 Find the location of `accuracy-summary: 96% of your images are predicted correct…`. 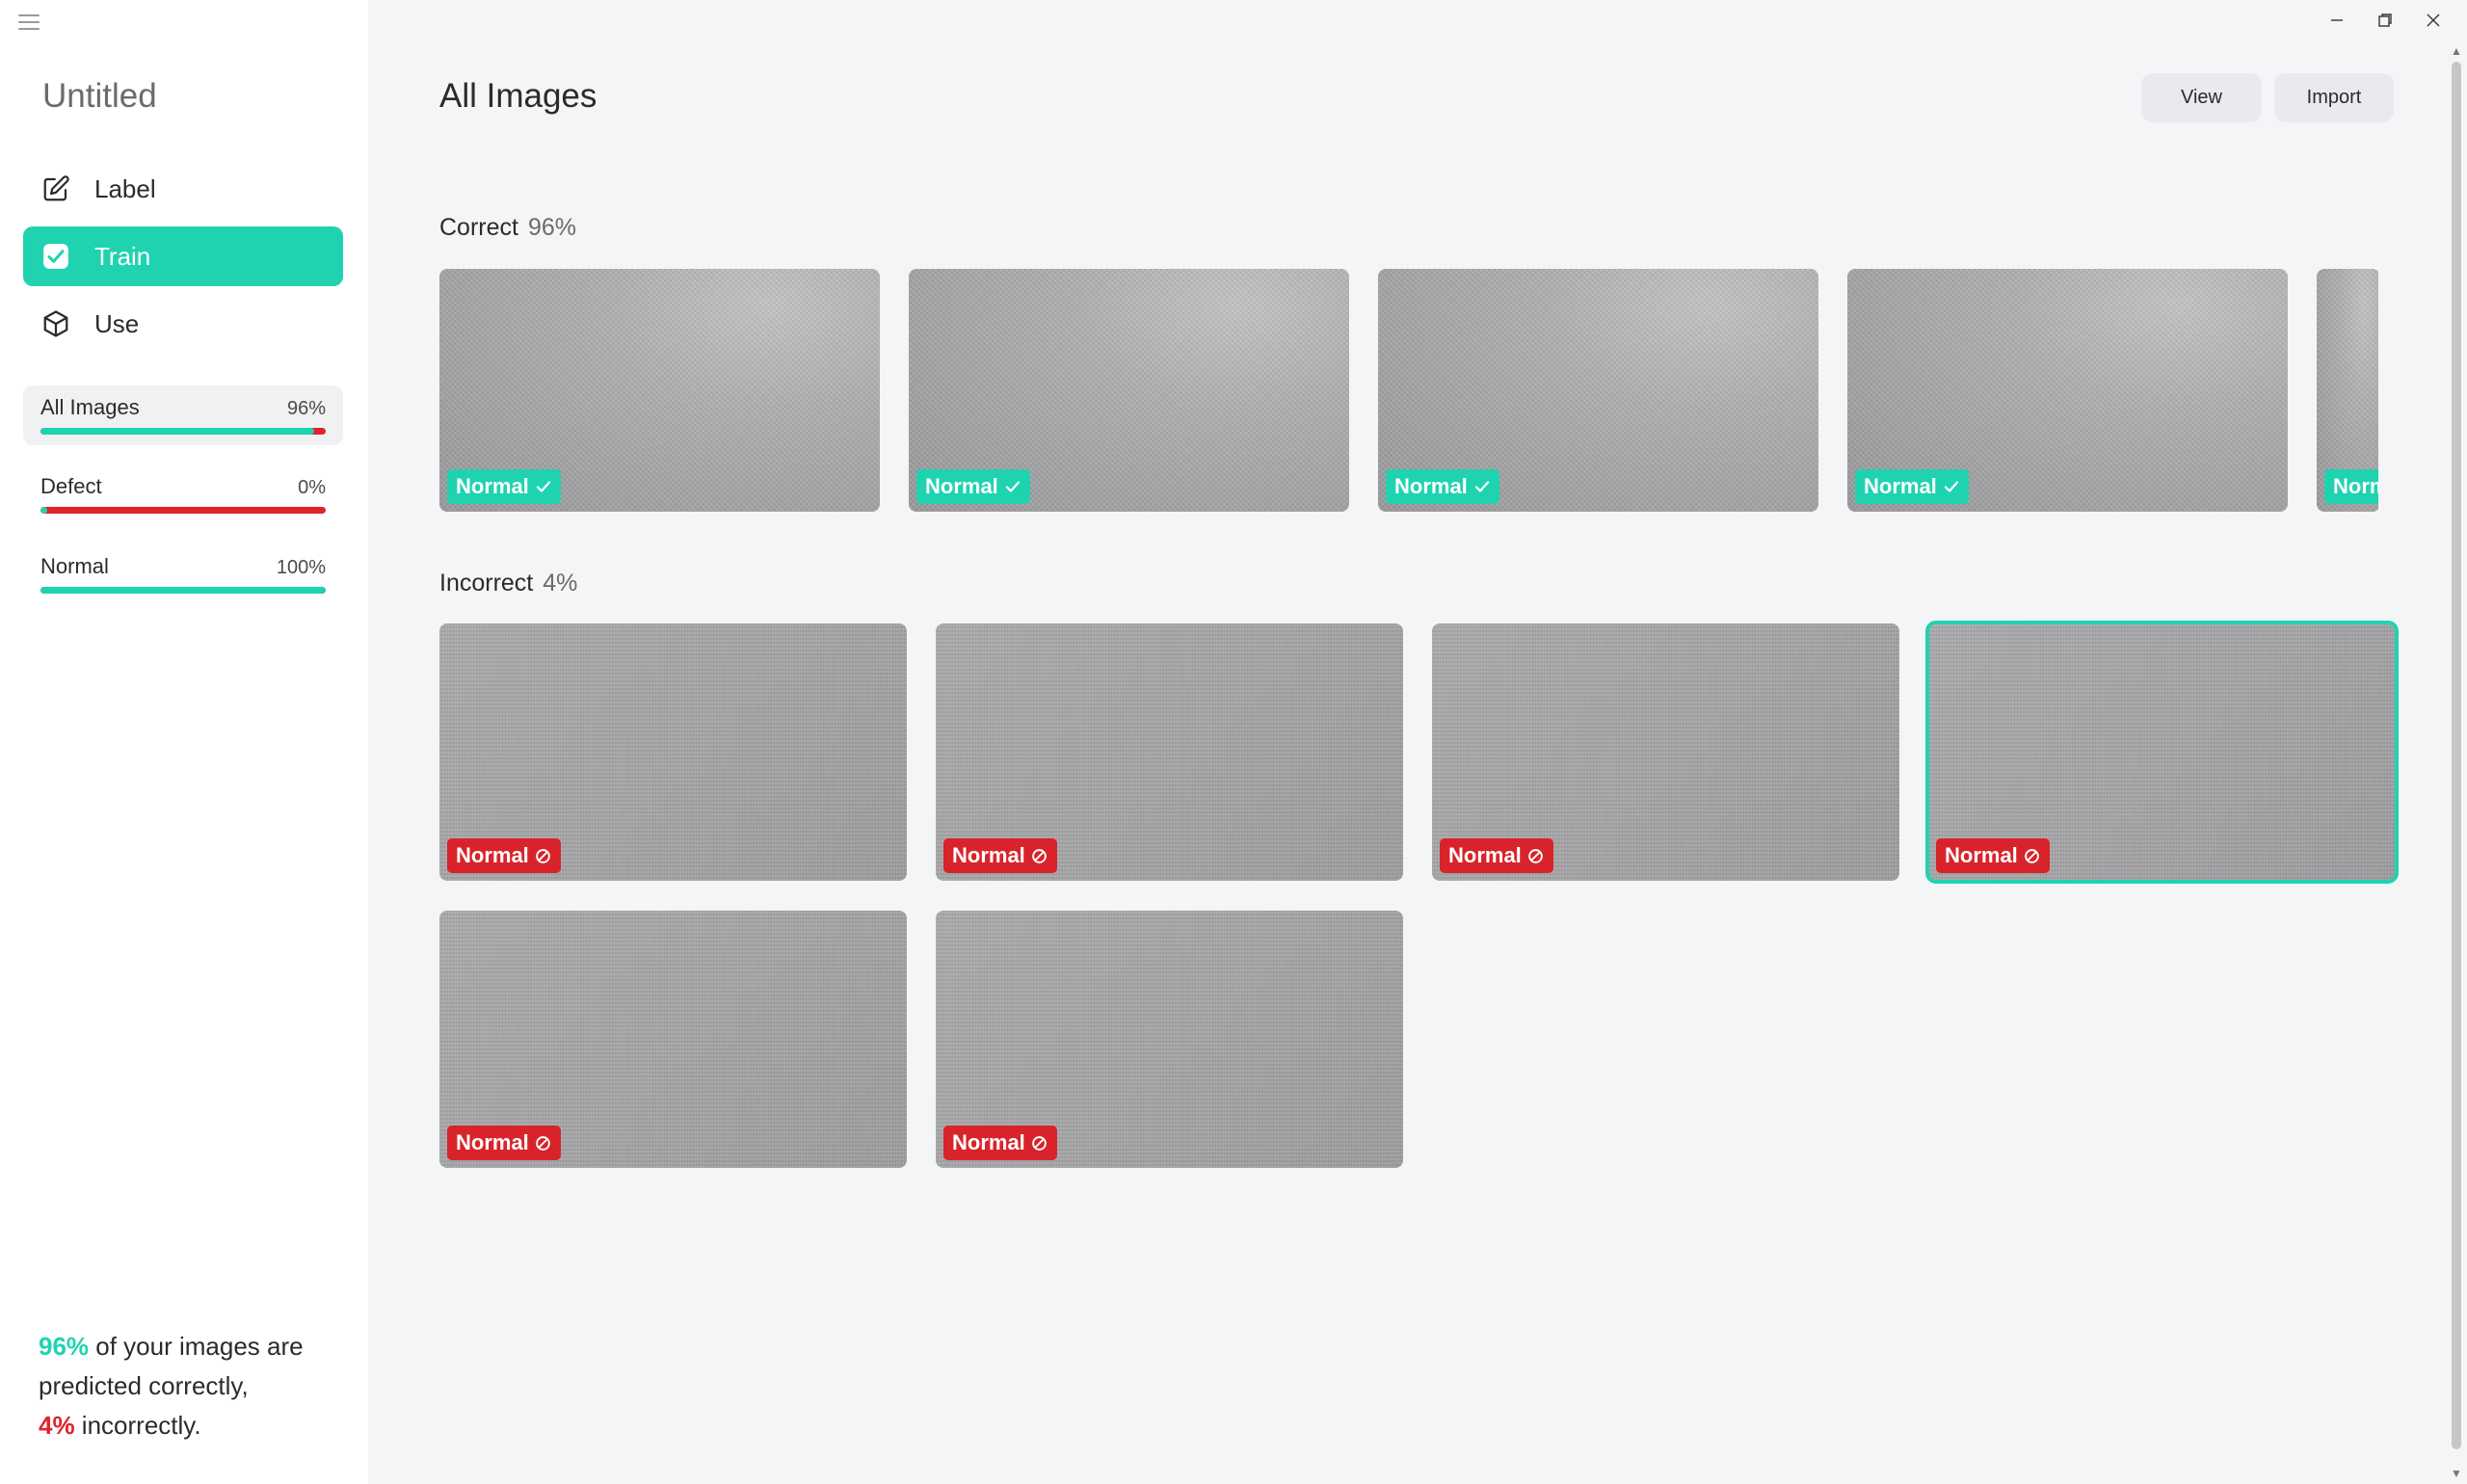

accuracy-summary: 96% of your images are predicted correct… is located at coordinates (193, 1386).